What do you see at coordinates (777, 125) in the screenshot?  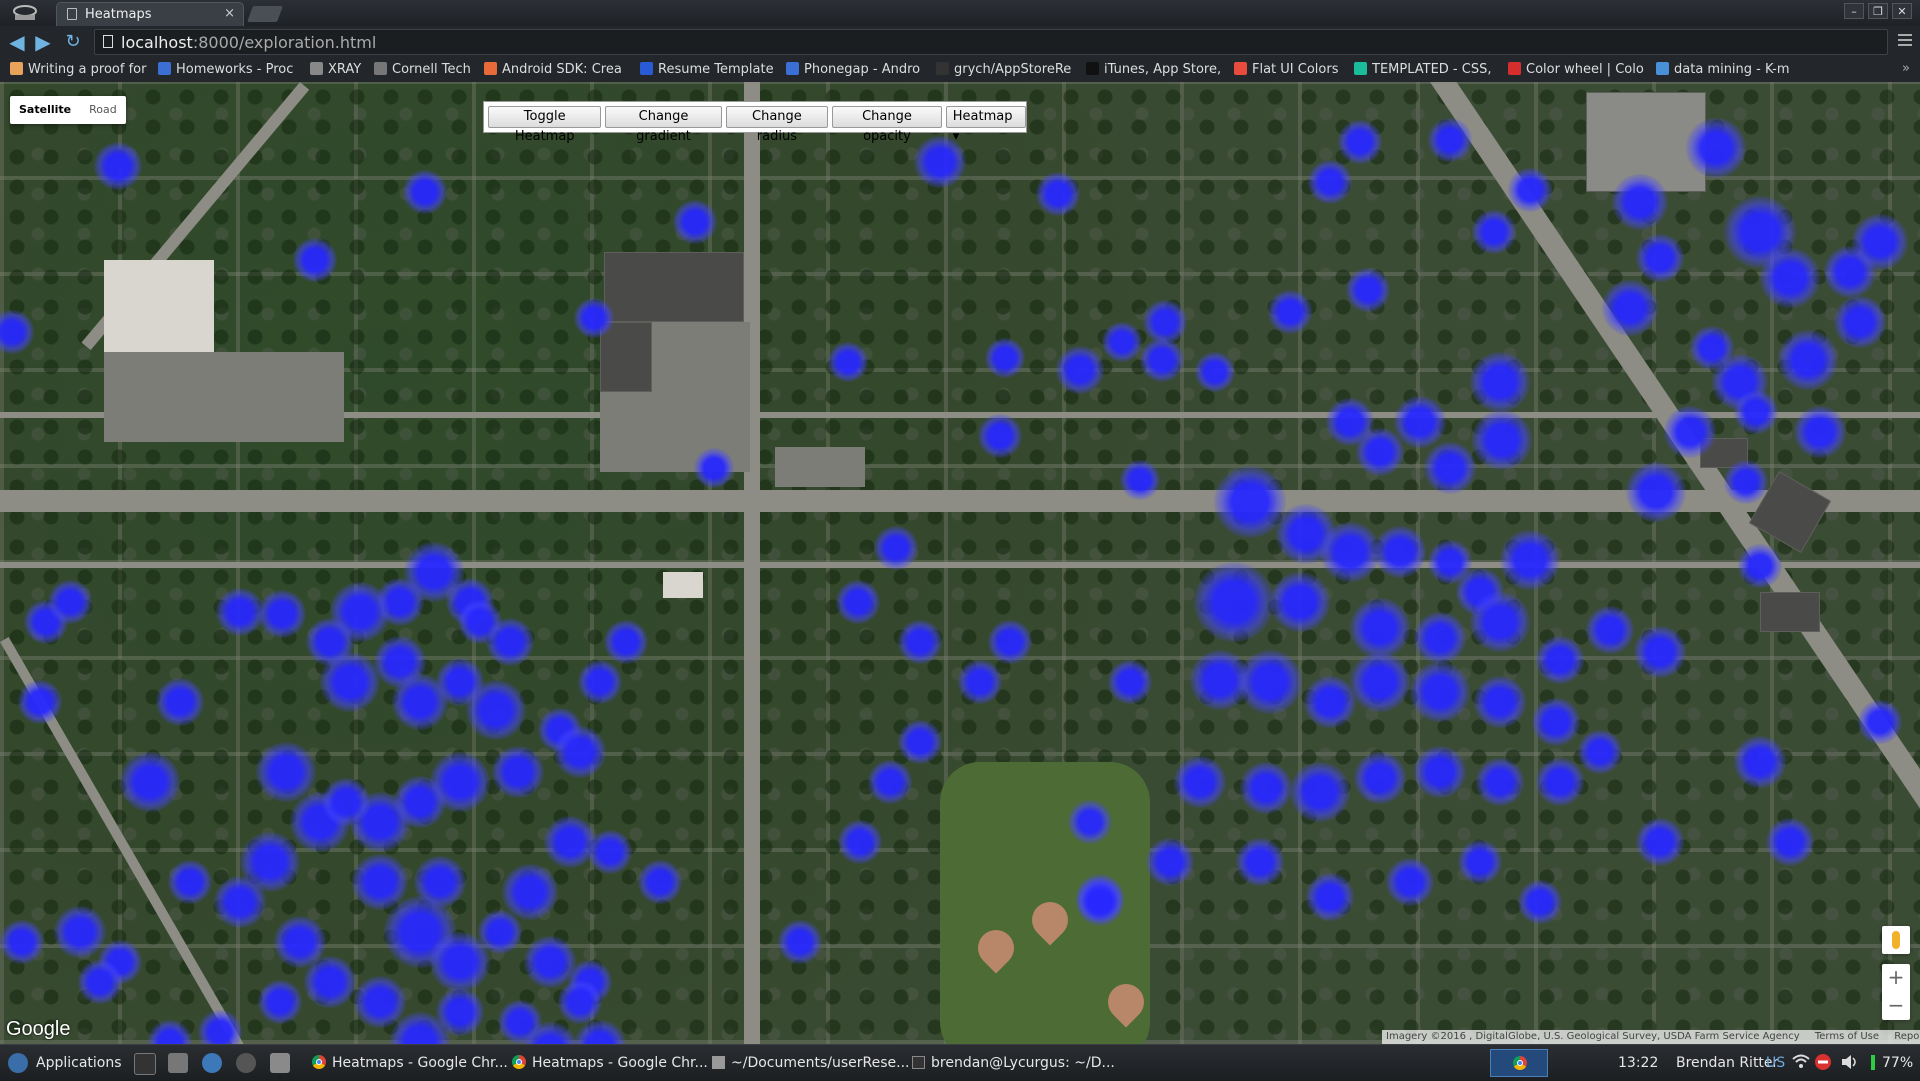 I see `change-radius-button: Change radius` at bounding box center [777, 125].